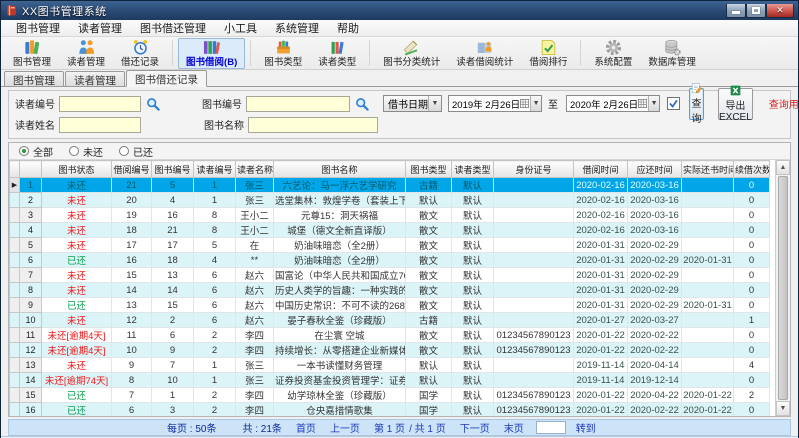 The height and width of the screenshot is (438, 799). What do you see at coordinates (339, 185) in the screenshot?
I see `cell-book_name: 六艺论：马一浮六艺学研究` at bounding box center [339, 185].